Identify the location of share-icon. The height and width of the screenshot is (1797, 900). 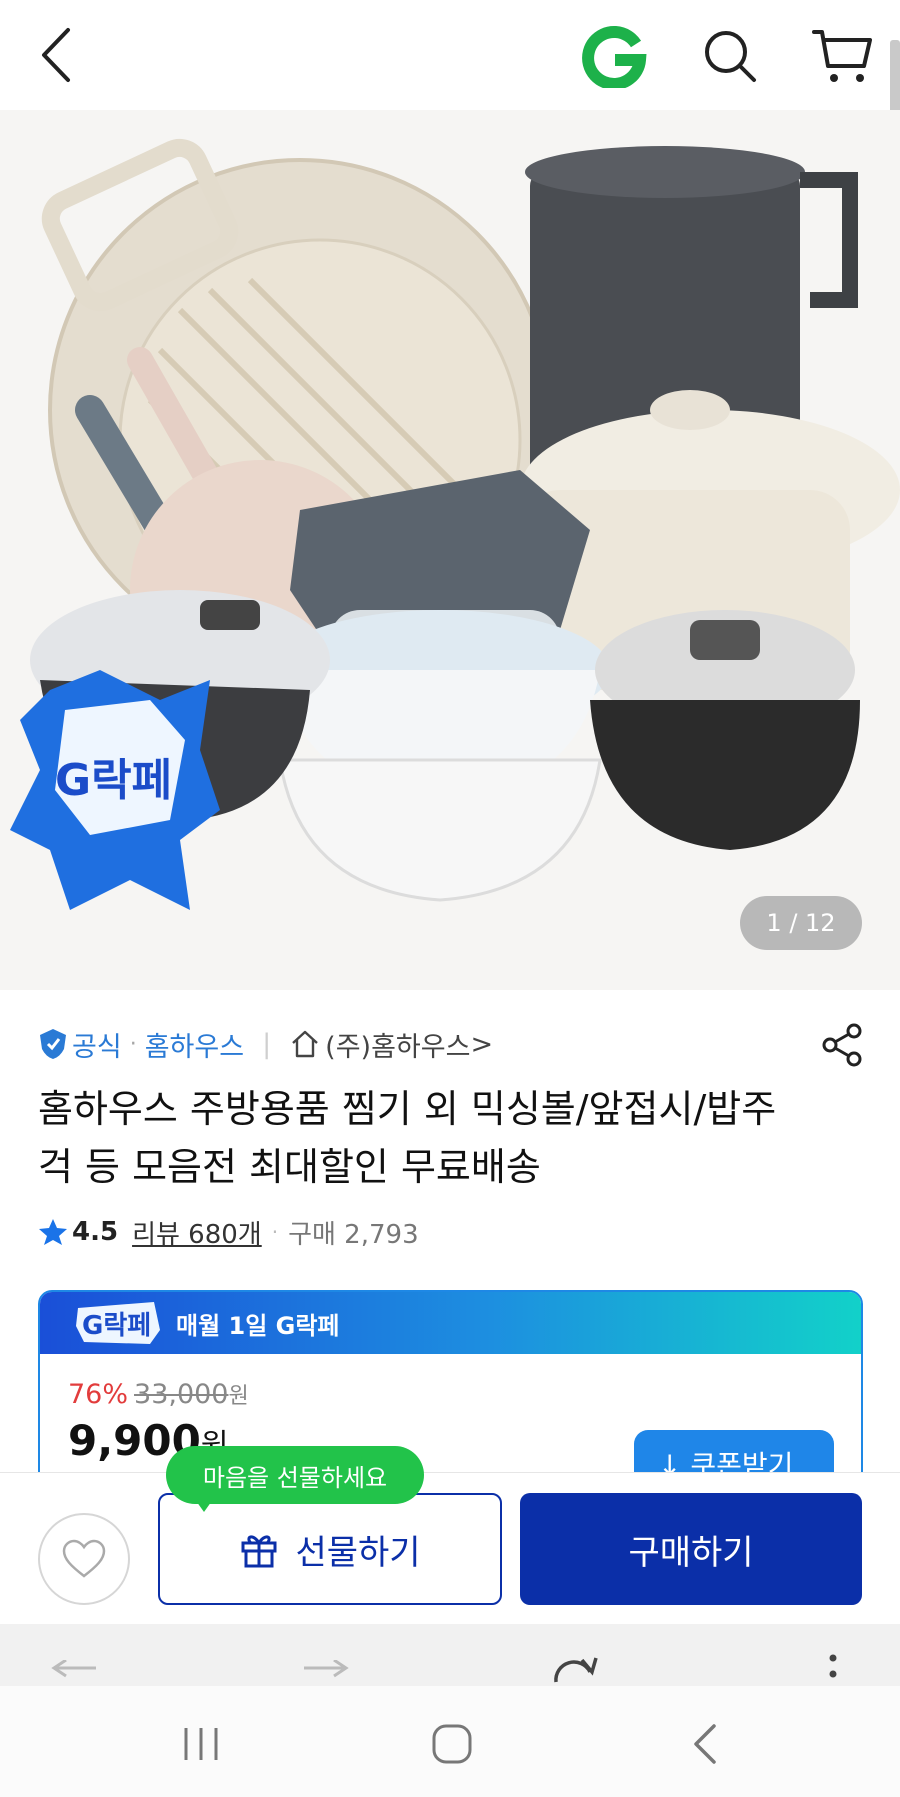
(843, 1045).